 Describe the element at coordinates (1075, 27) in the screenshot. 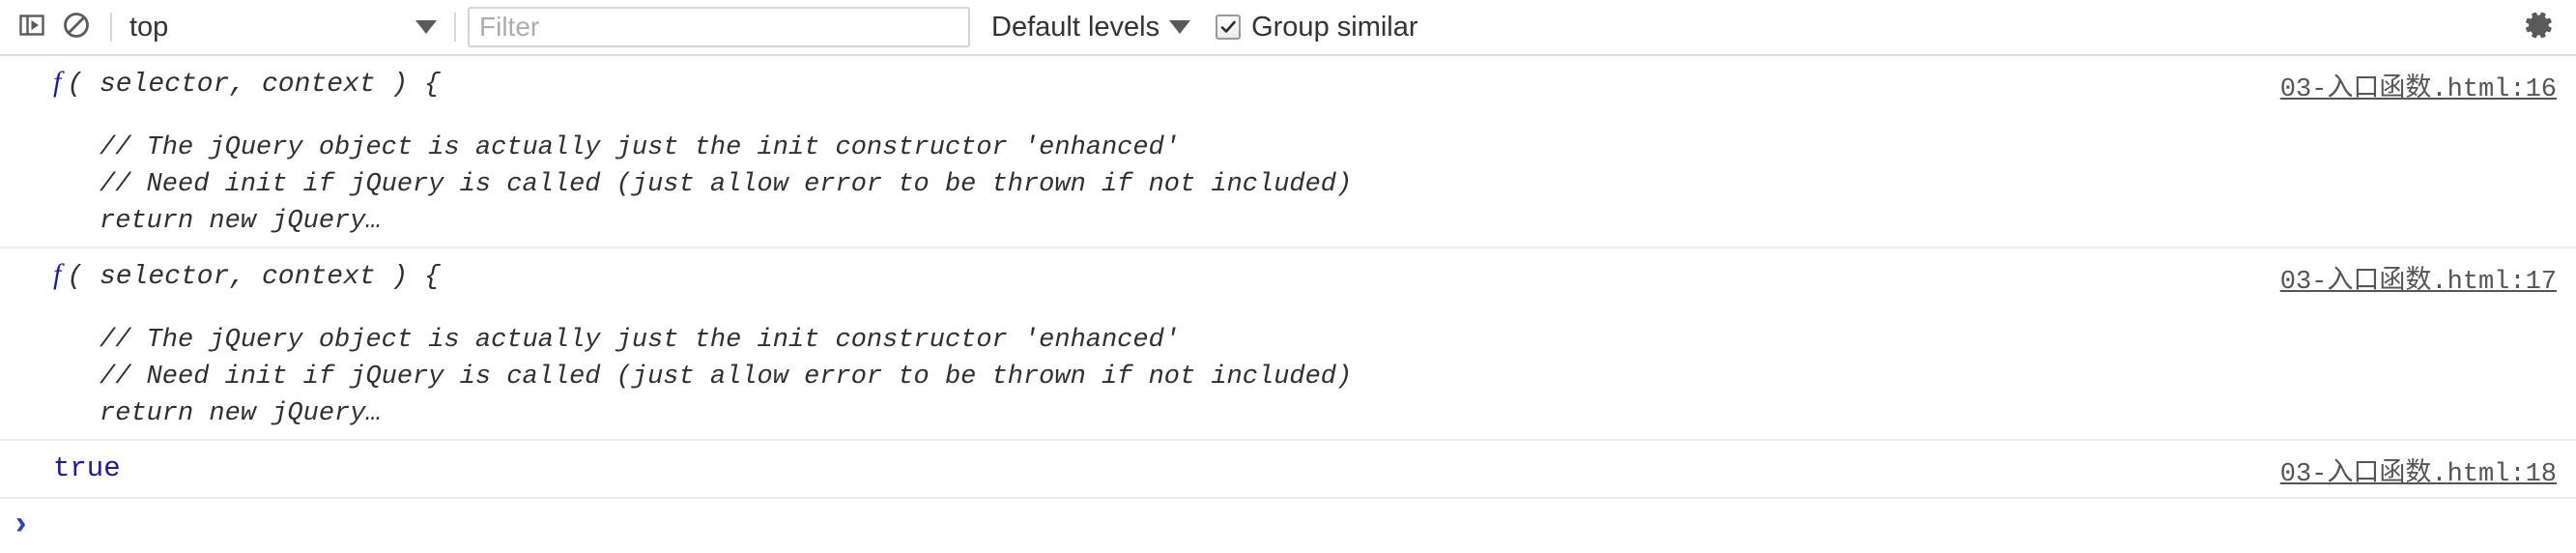

I see `log-level-label: Default levels` at that location.